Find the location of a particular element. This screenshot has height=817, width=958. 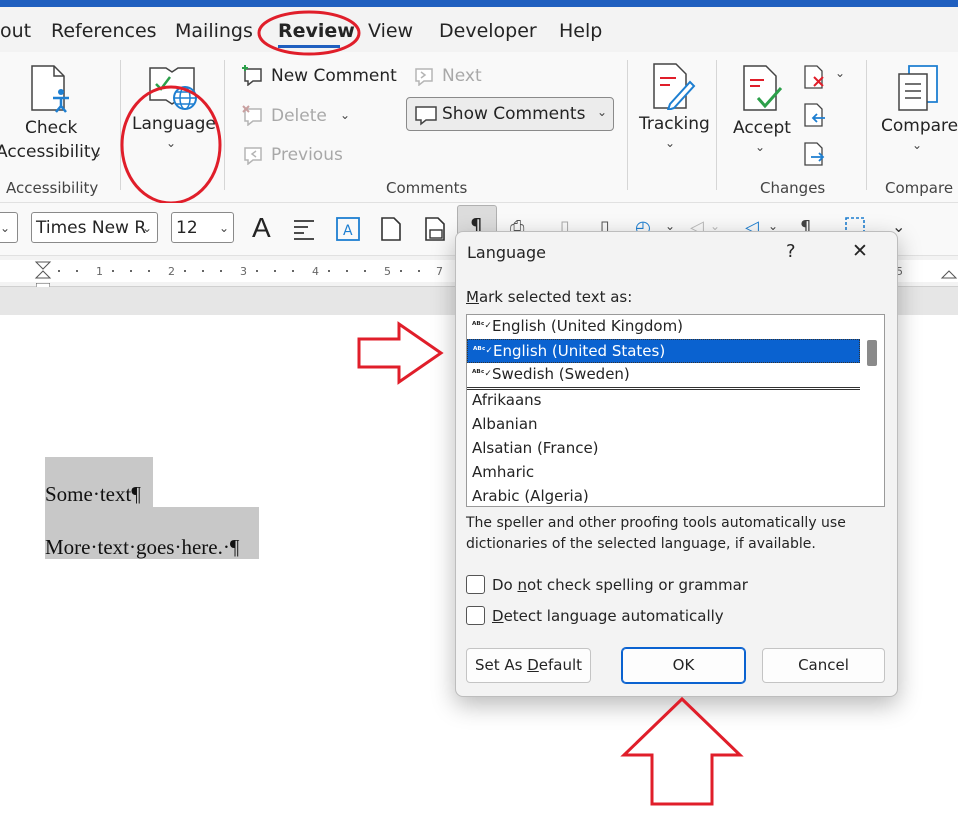

mark-selected-label: Mark selected text as: is located at coordinates (549, 297).